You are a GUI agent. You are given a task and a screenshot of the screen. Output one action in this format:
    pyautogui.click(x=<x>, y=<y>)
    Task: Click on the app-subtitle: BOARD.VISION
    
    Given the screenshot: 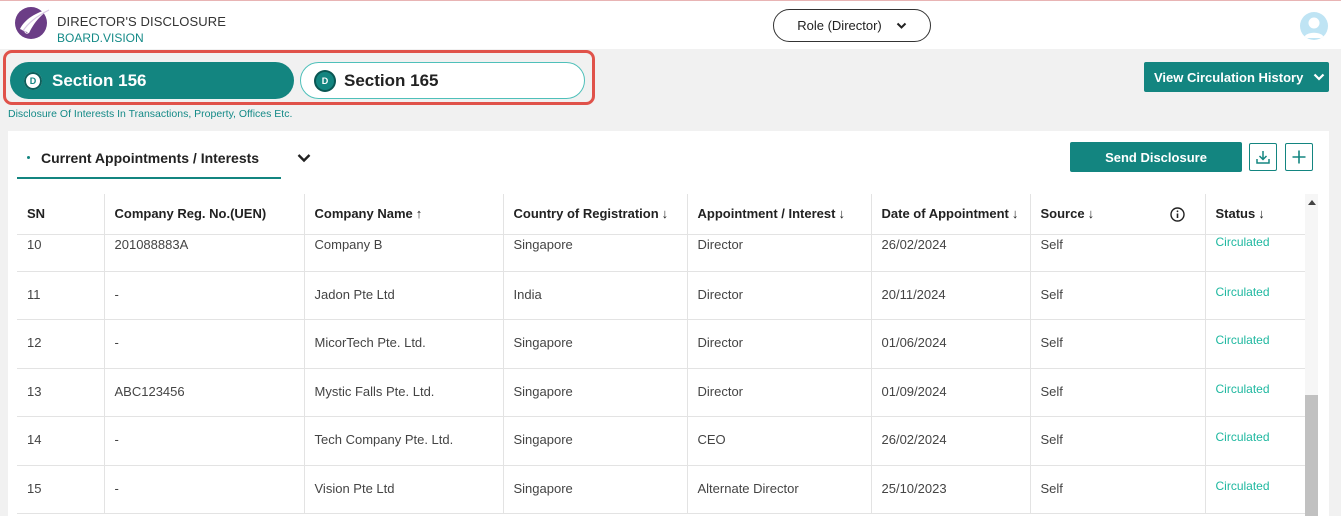 What is the action you would take?
    pyautogui.click(x=100, y=38)
    